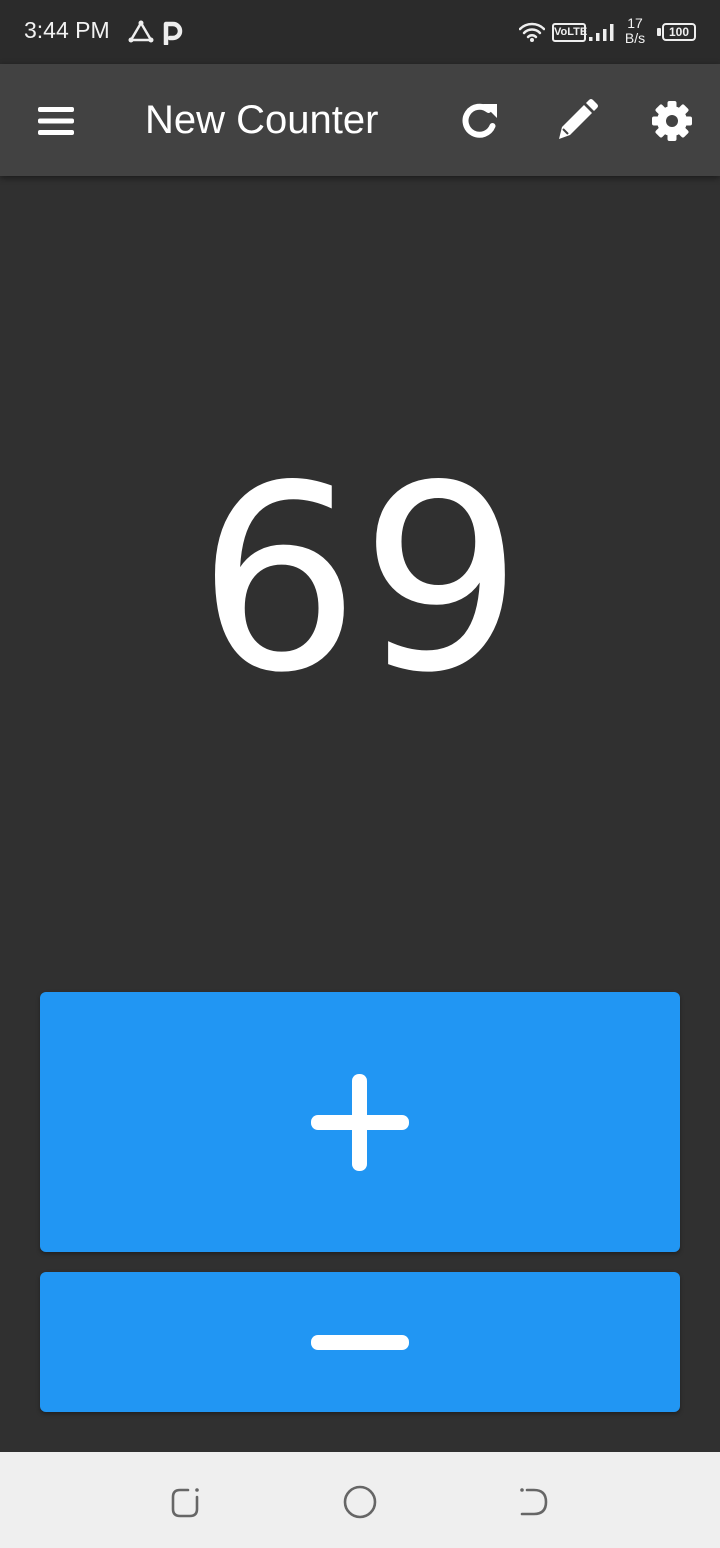 This screenshot has height=1548, width=720. I want to click on status-bar: 3:44 PM VoLTE 17 B/s 100, so click(360, 32).